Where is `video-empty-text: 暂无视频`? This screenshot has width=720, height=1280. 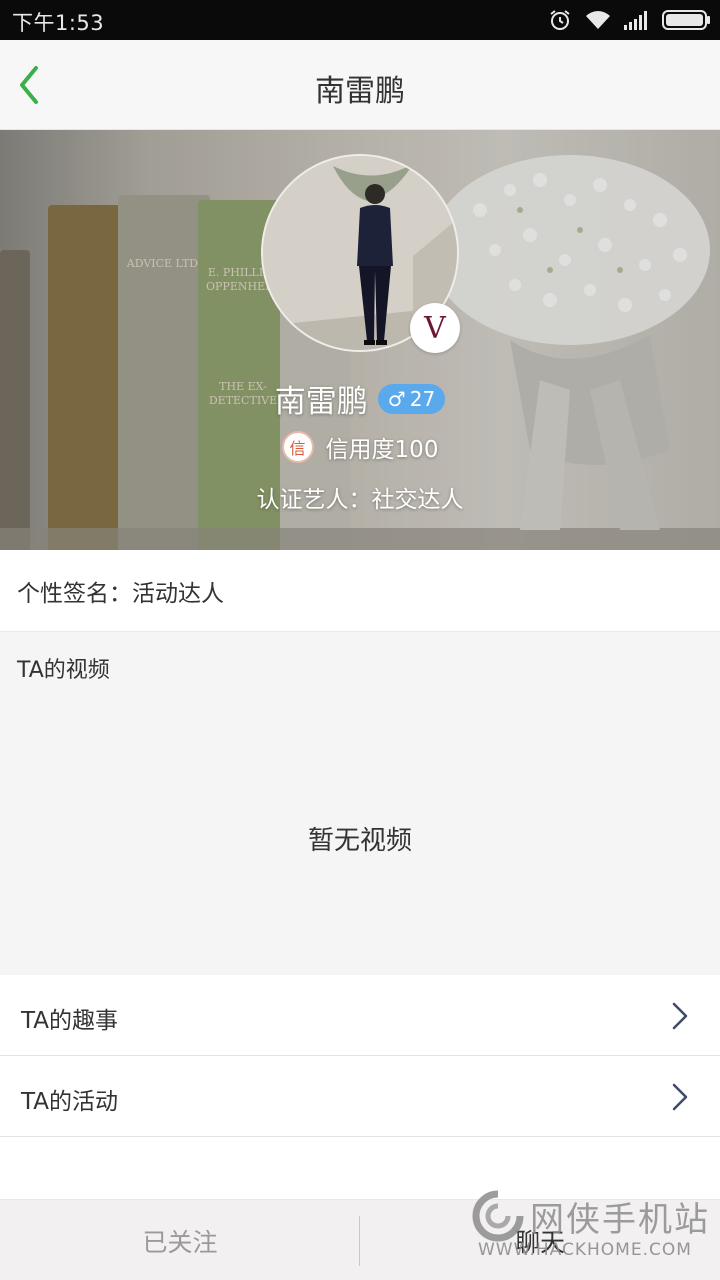
video-empty-text: 暂无视频 is located at coordinates (359, 841).